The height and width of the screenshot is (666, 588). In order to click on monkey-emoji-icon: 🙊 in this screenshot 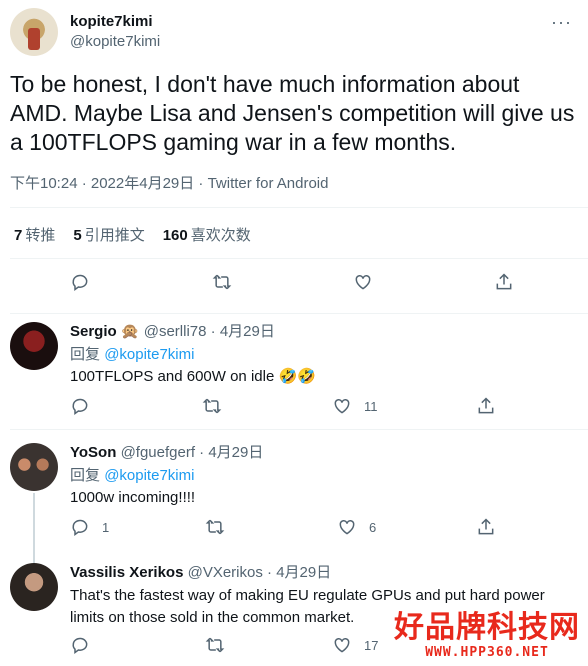, I will do `click(130, 331)`.